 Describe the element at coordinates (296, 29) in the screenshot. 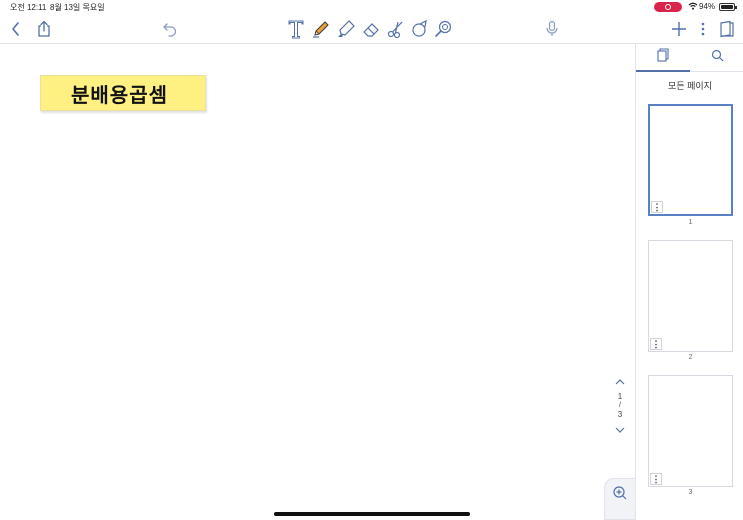

I see `text-tool-icon` at that location.